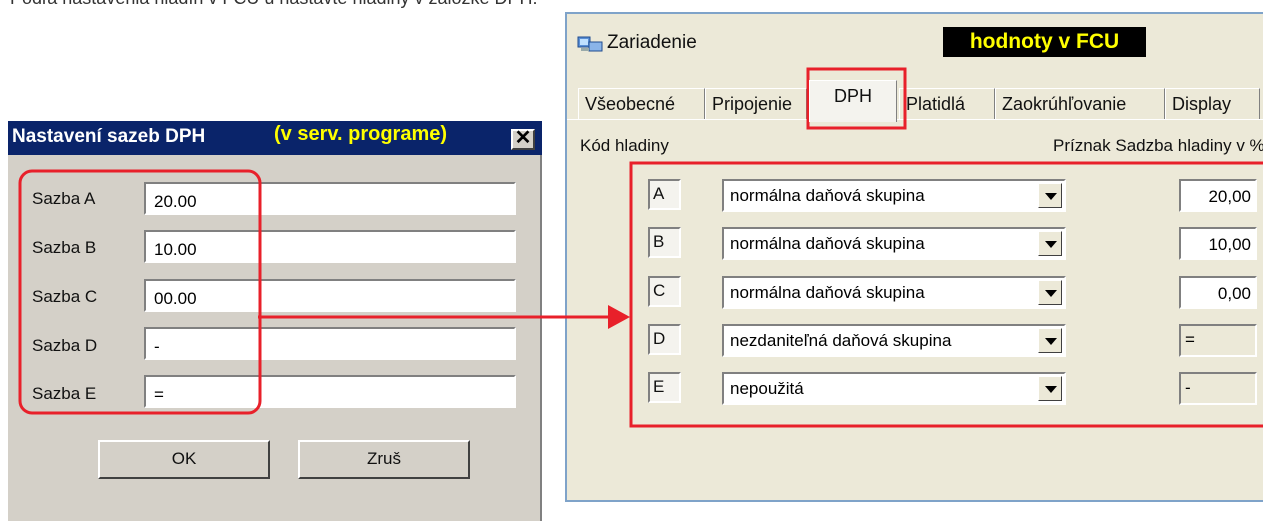 The height and width of the screenshot is (521, 1263). Describe the element at coordinates (184, 459) in the screenshot. I see `ok-button: OK` at that location.